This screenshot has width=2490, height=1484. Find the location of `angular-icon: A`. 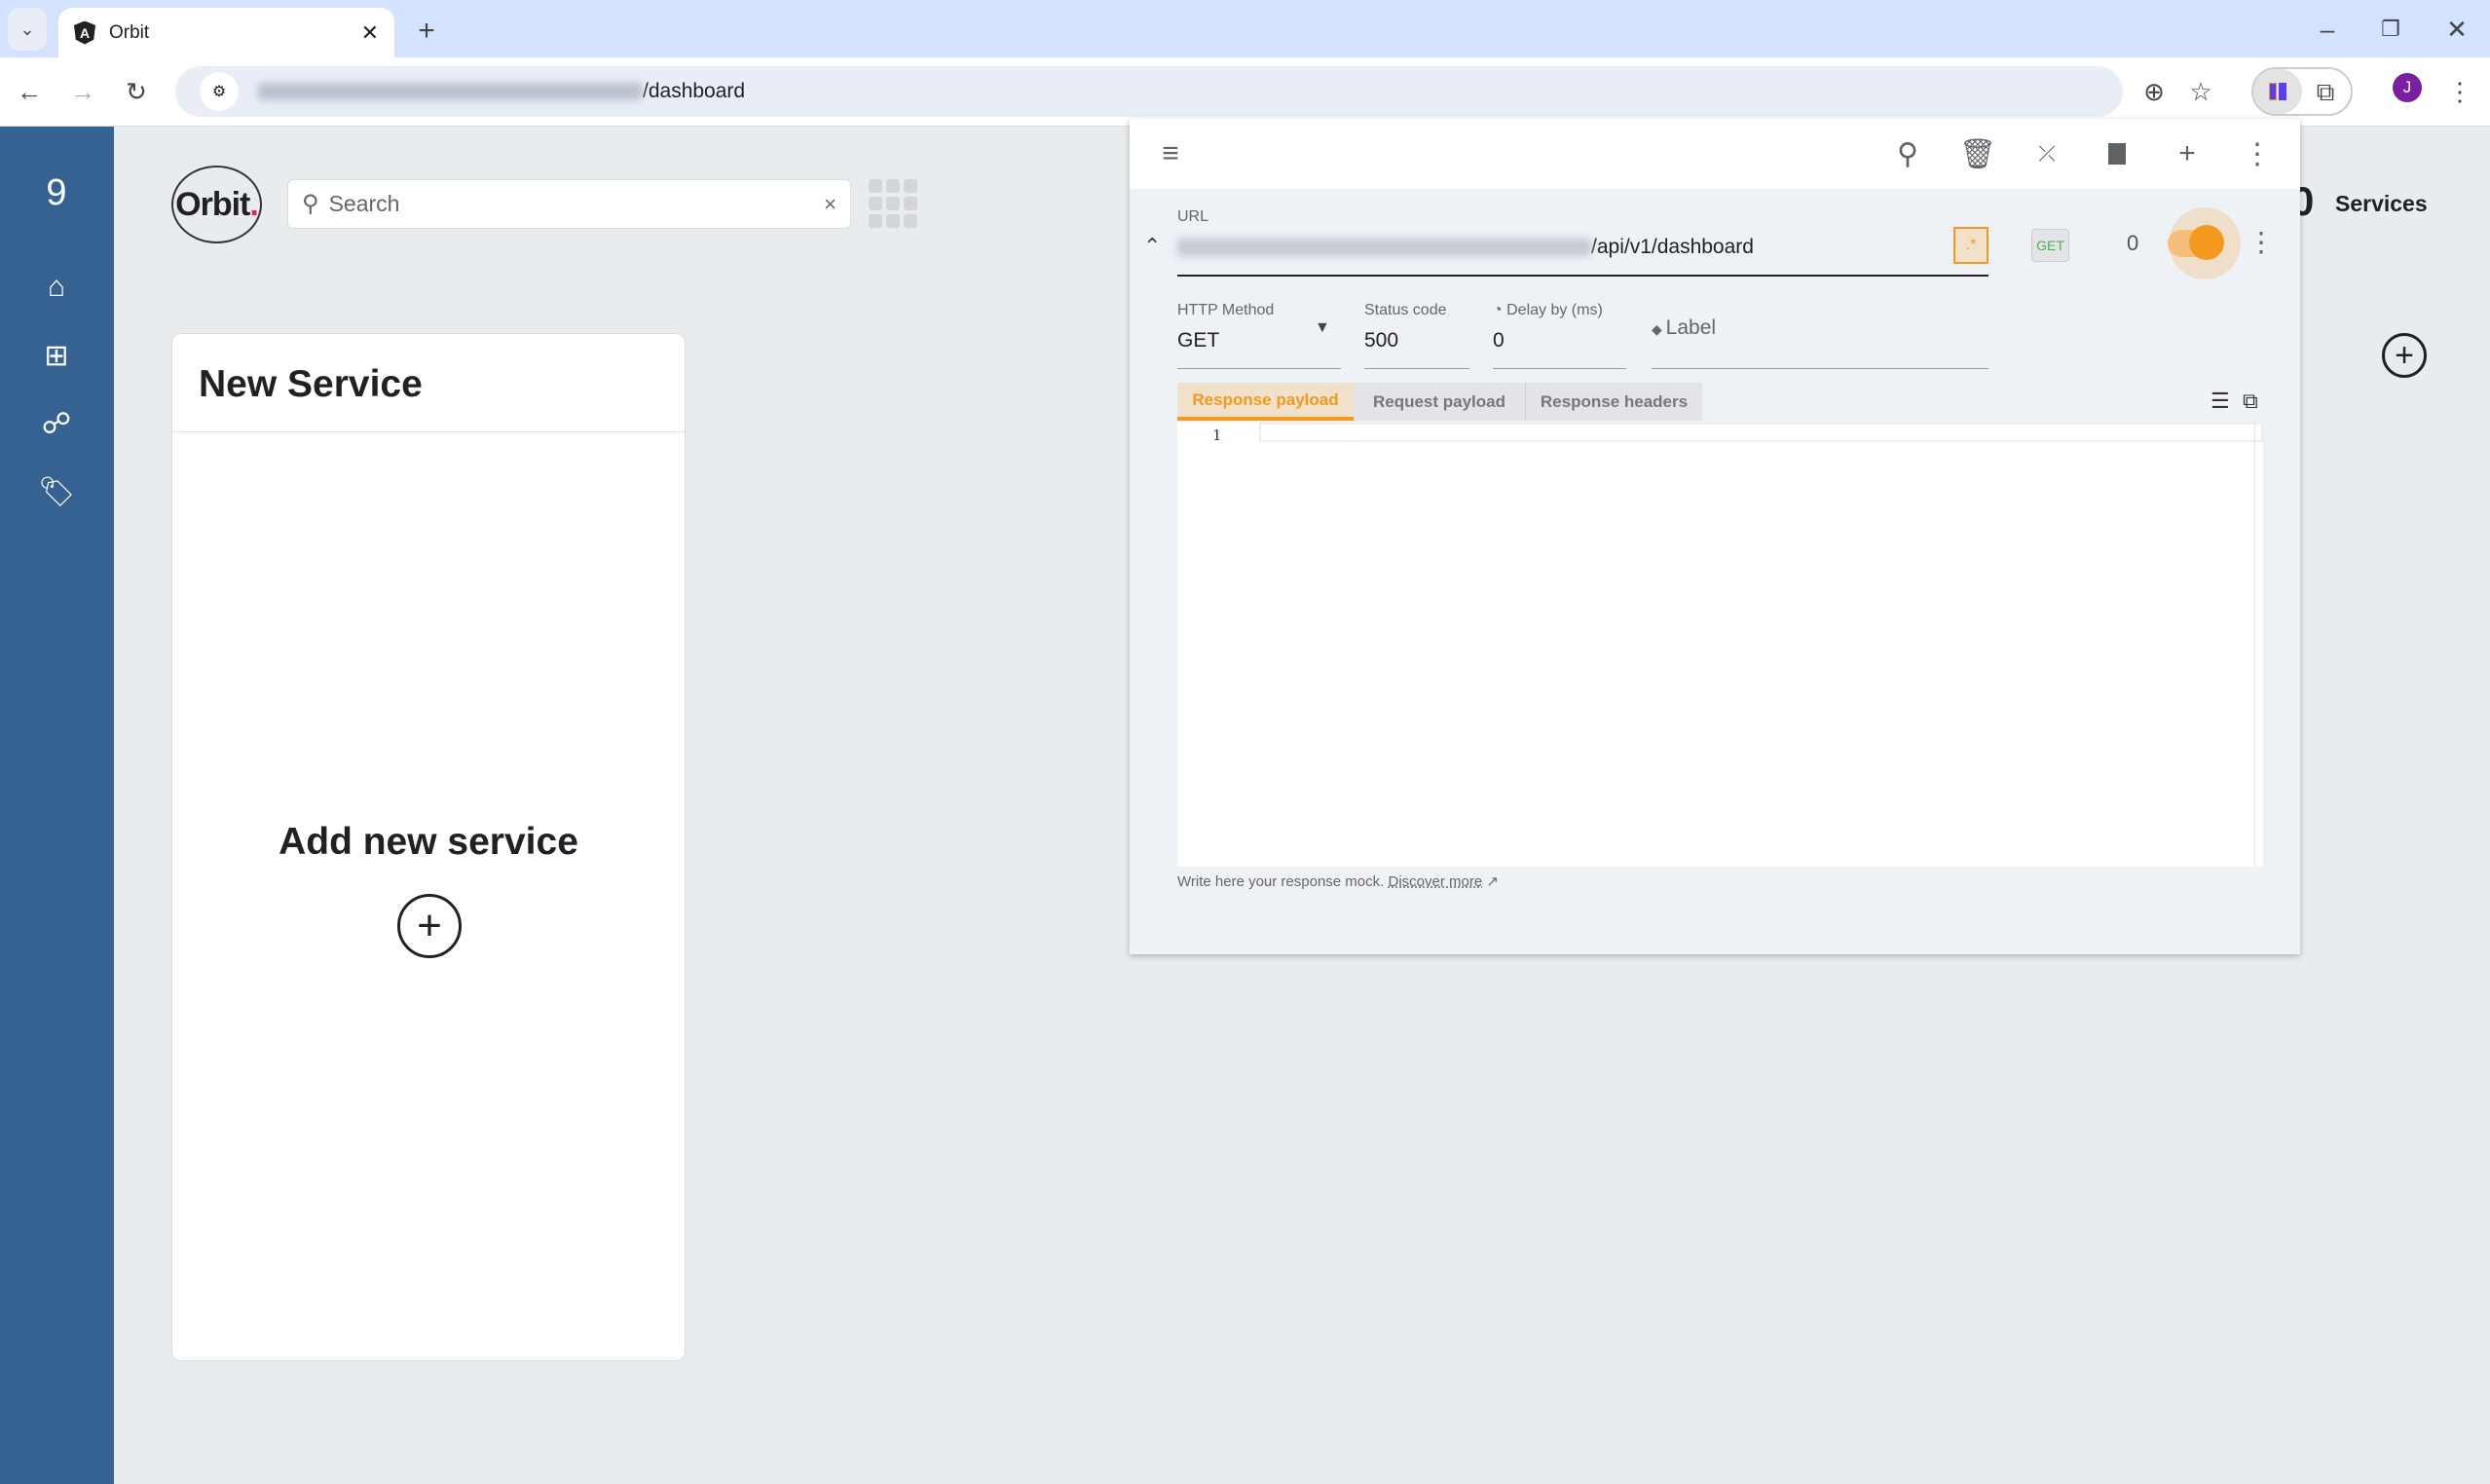

angular-icon: A is located at coordinates (84, 32).